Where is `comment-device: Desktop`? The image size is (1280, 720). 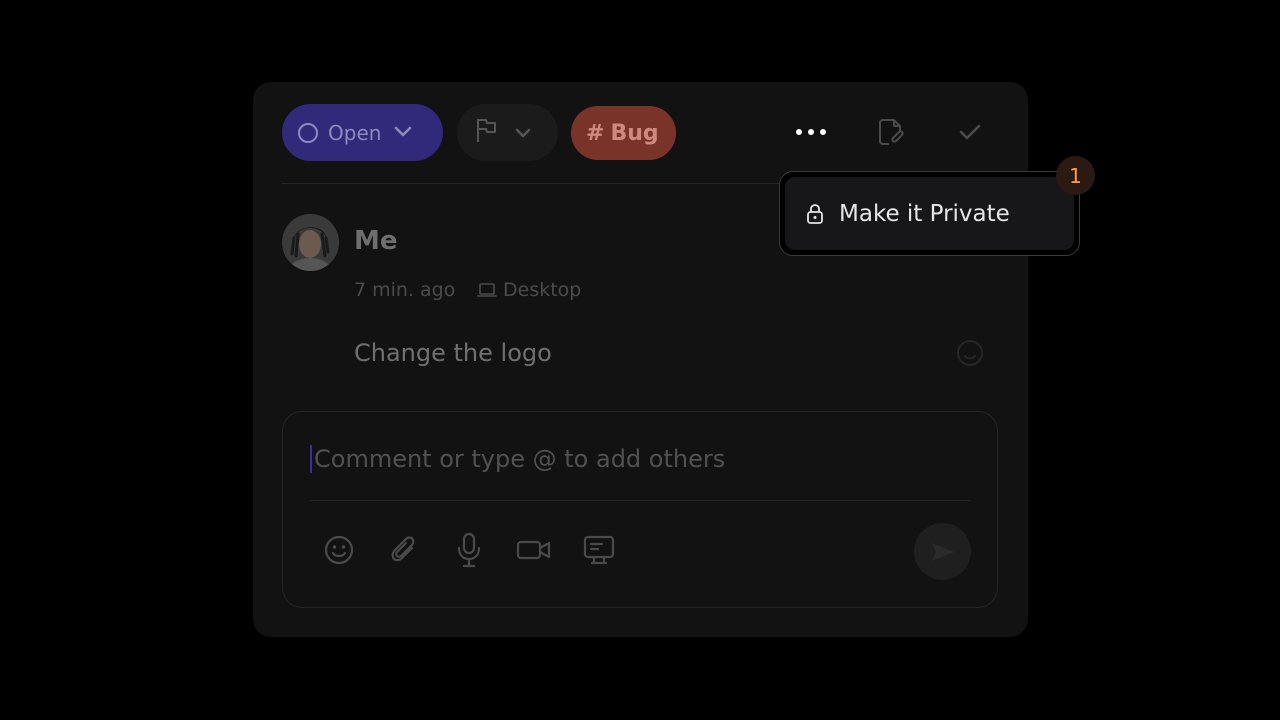 comment-device: Desktop is located at coordinates (529, 290).